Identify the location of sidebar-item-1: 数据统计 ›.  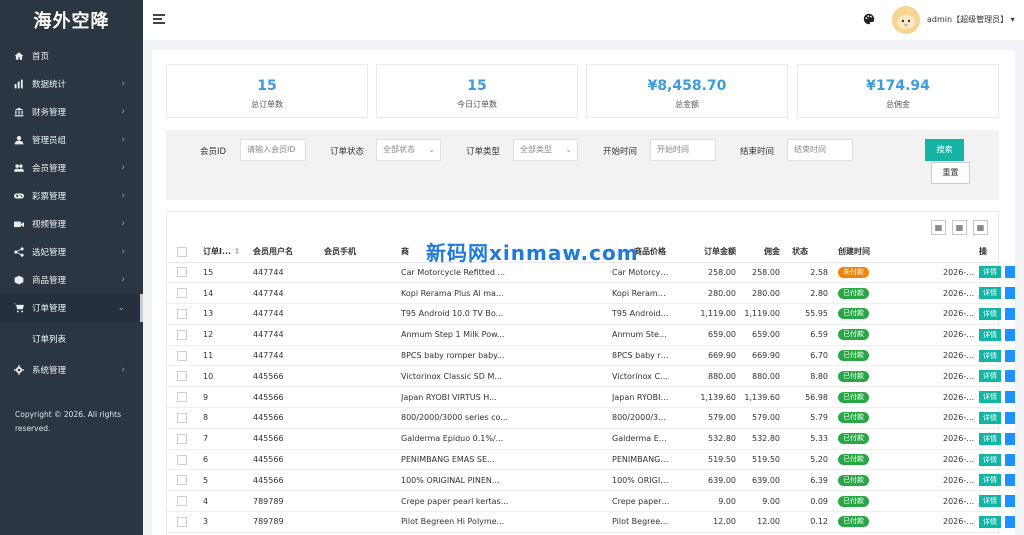
(71, 84).